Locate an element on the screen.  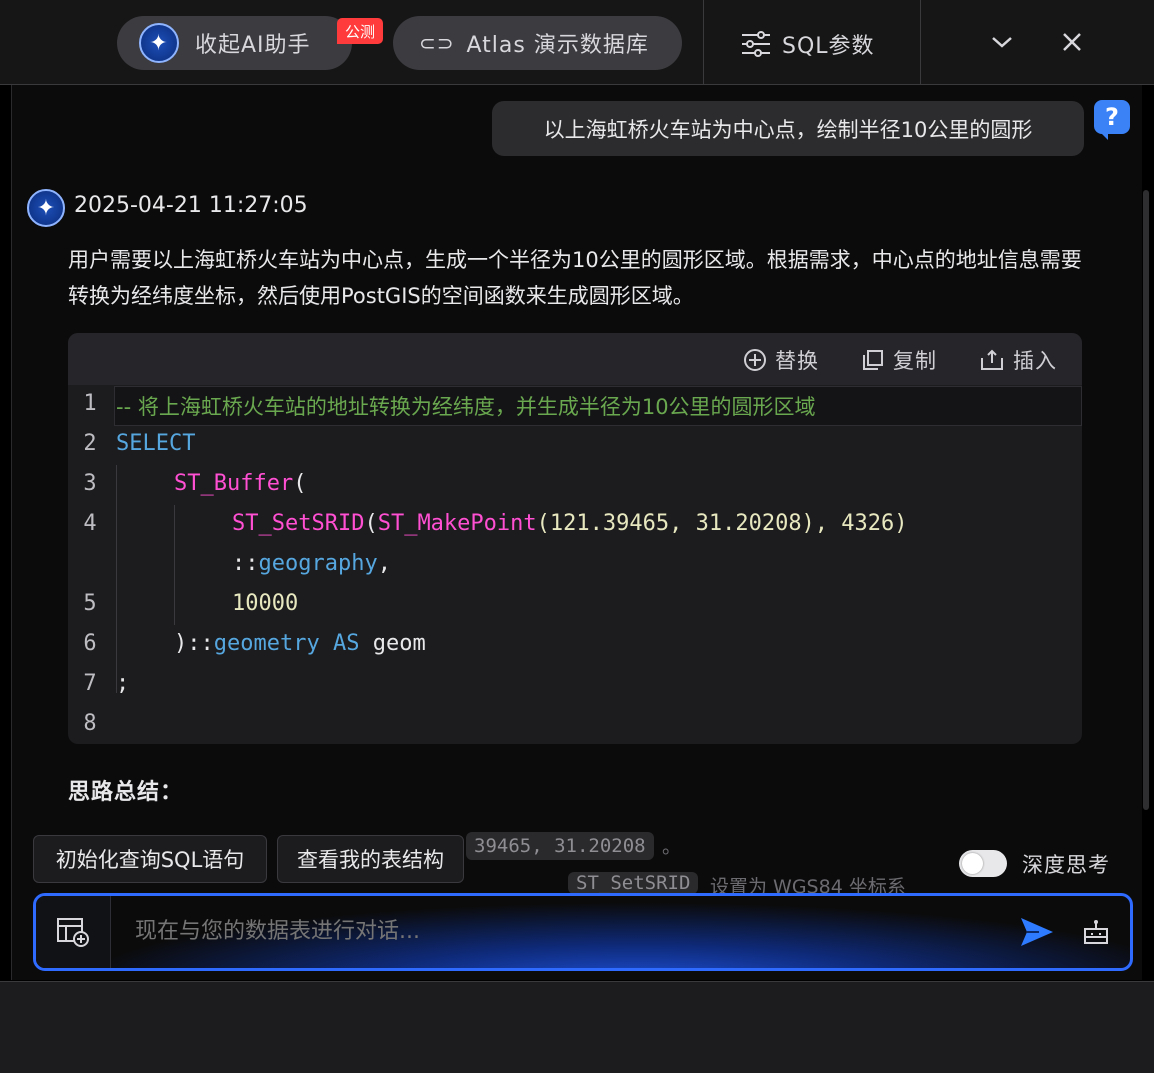
summary-title: 思路总结： is located at coordinates (126, 792).